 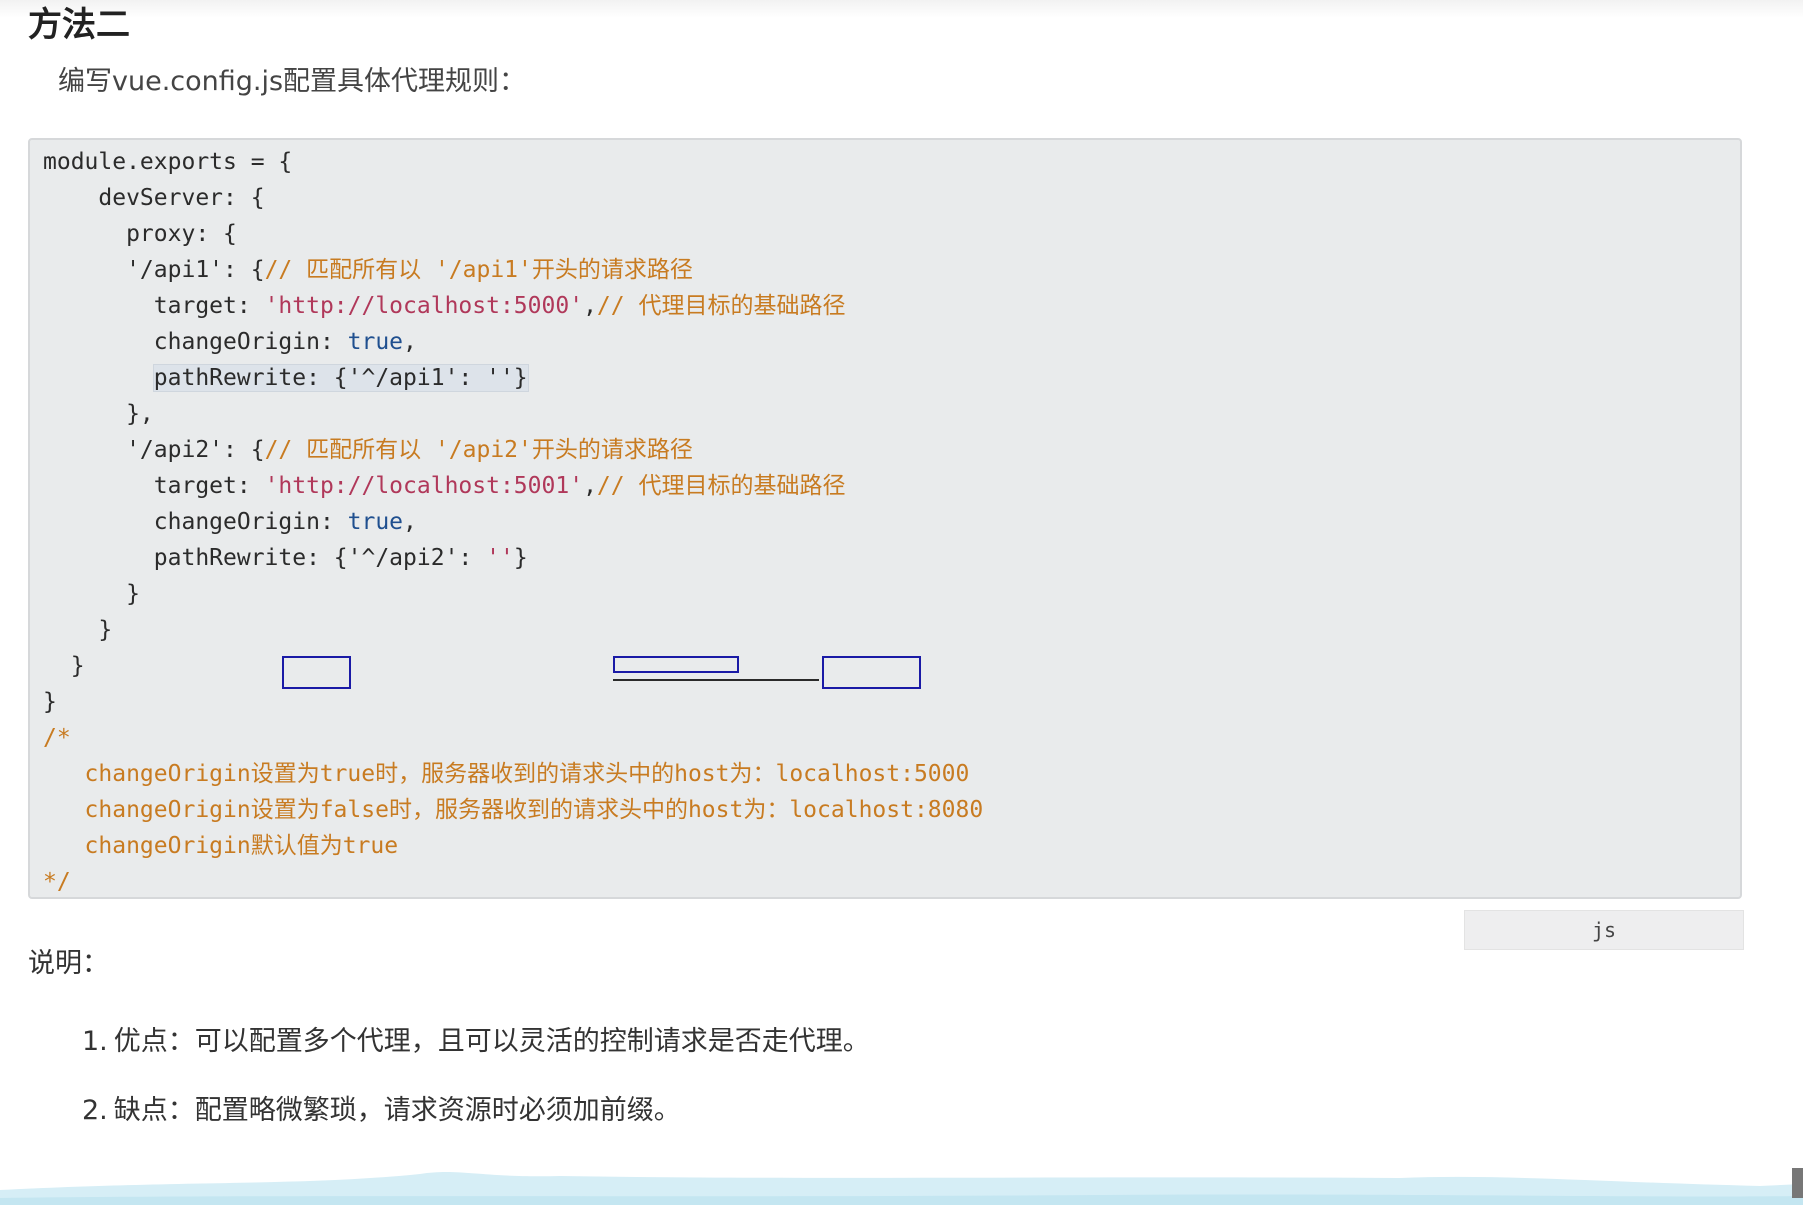 I want to click on list-item-text: 优点：可以配置多个代理，且可以灵活的控制请求是否走代理。, so click(x=491, y=1041).